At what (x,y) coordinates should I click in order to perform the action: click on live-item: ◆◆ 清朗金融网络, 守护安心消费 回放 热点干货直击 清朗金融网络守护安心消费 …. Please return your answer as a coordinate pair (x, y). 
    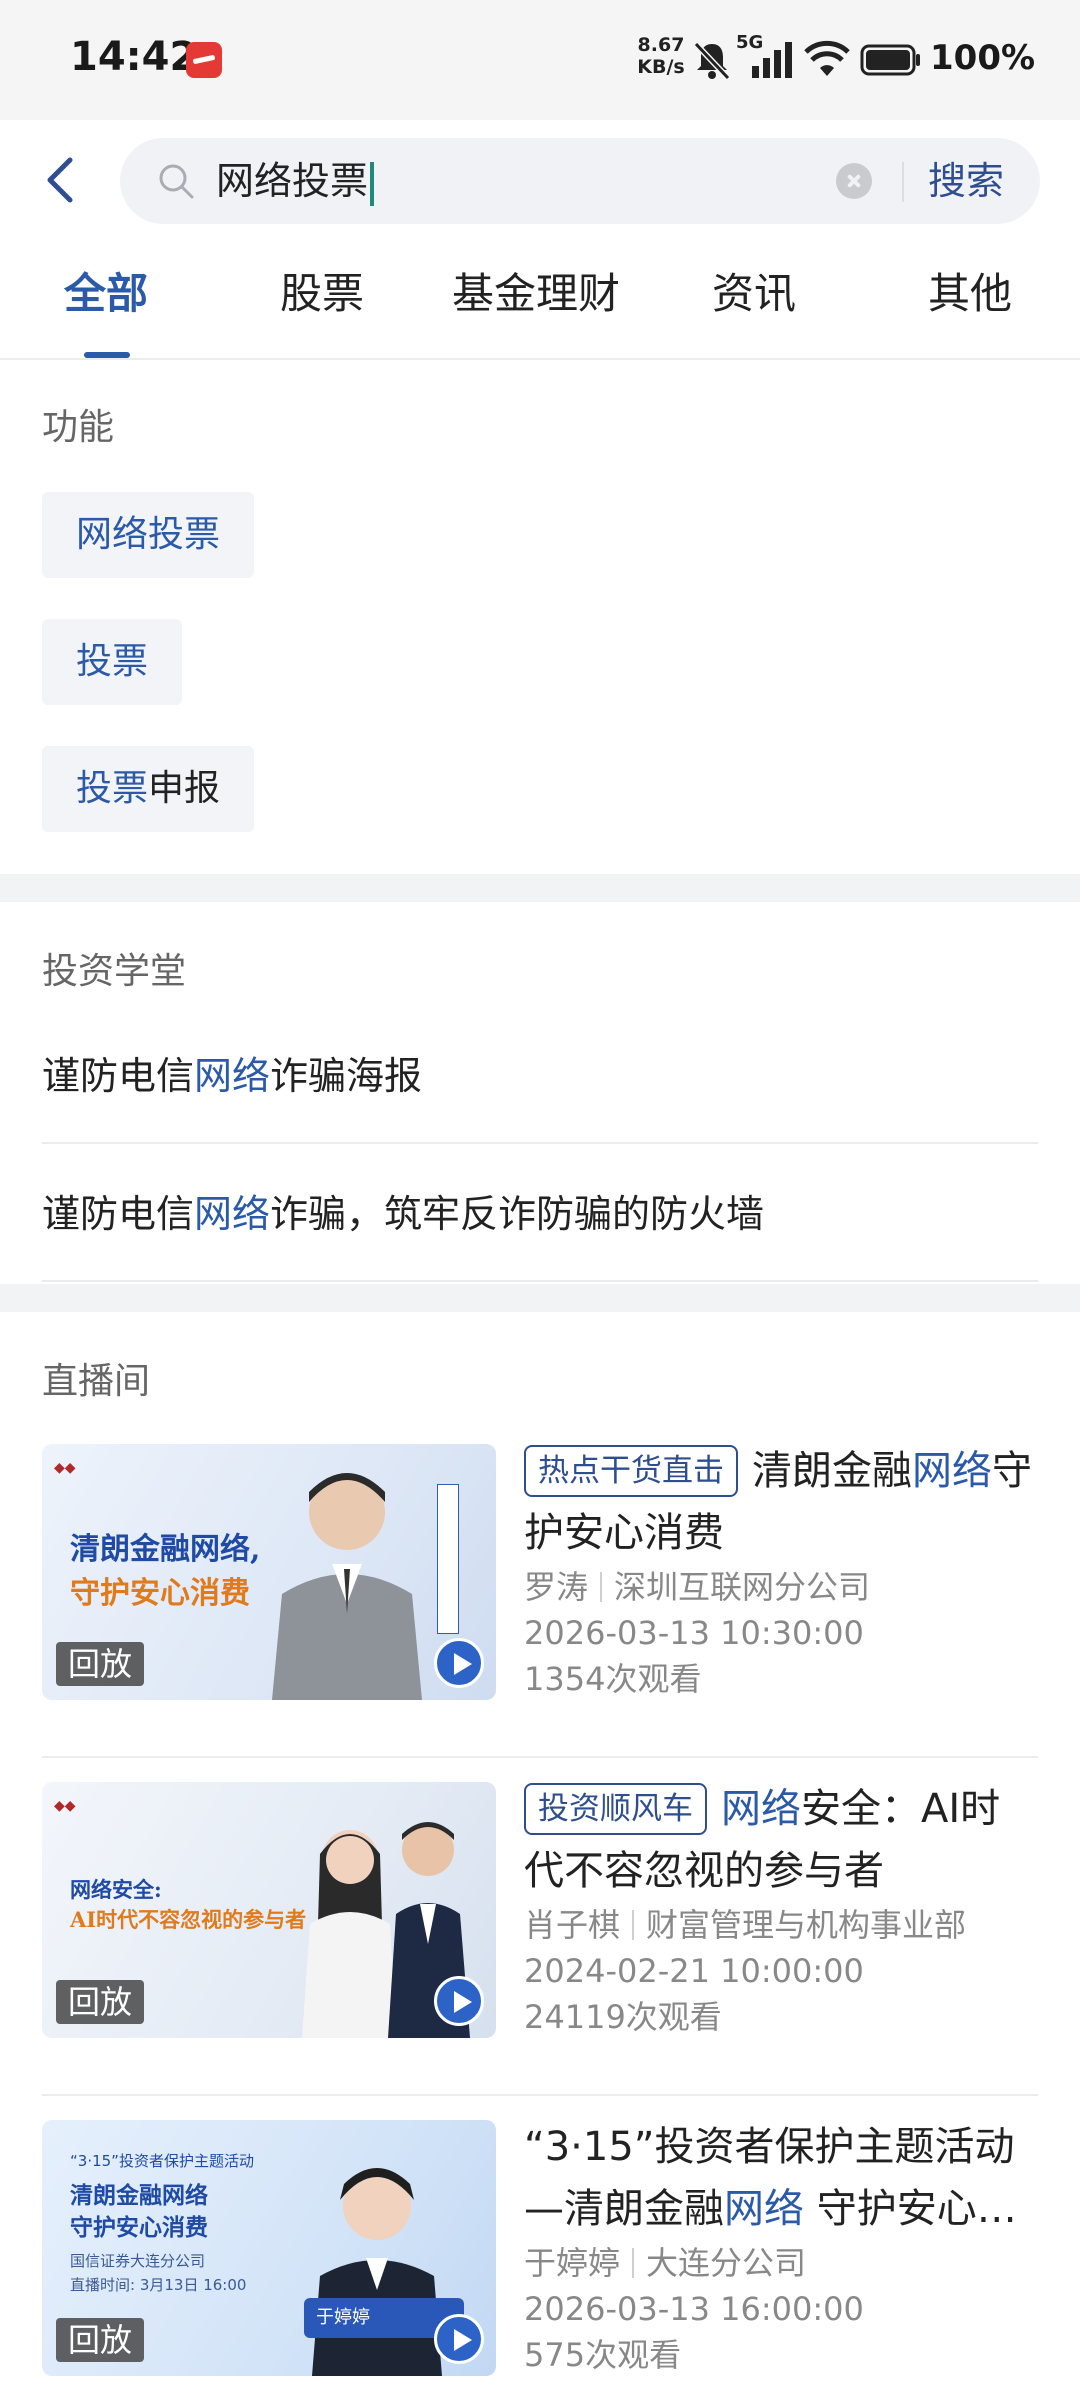
    Looking at the image, I should click on (540, 1589).